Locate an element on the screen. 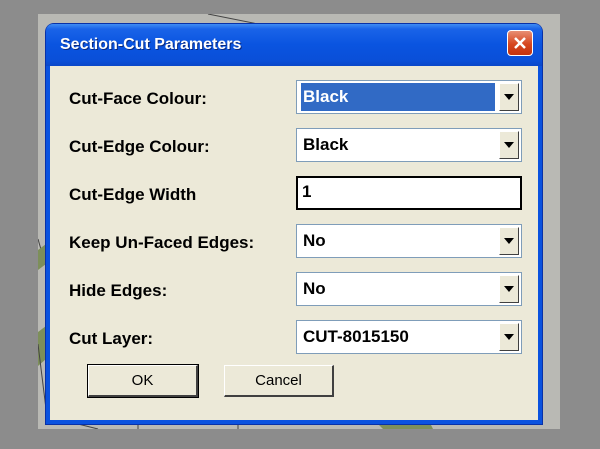  cut-edge-width-input: 1 is located at coordinates (409, 193).